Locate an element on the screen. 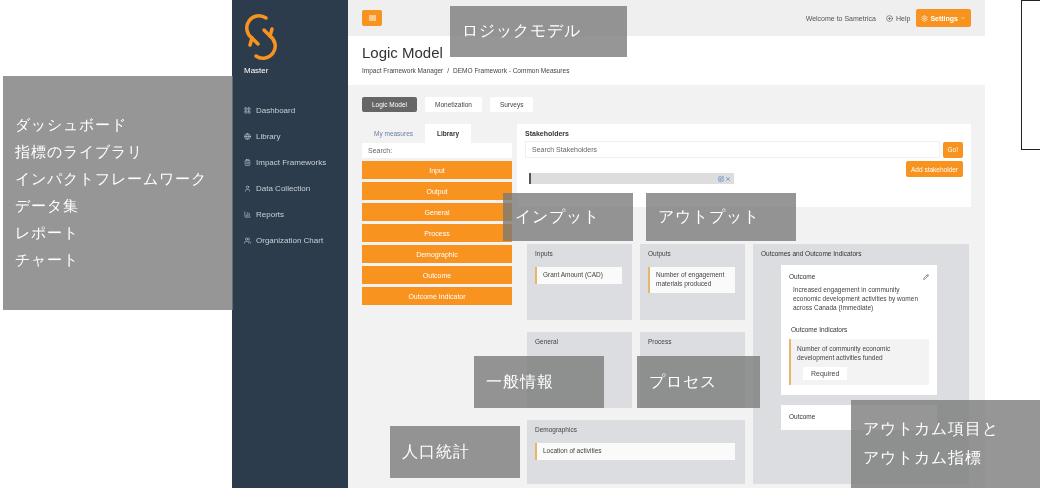 The height and width of the screenshot is (488, 1040). brand-label: Master is located at coordinates (256, 70).